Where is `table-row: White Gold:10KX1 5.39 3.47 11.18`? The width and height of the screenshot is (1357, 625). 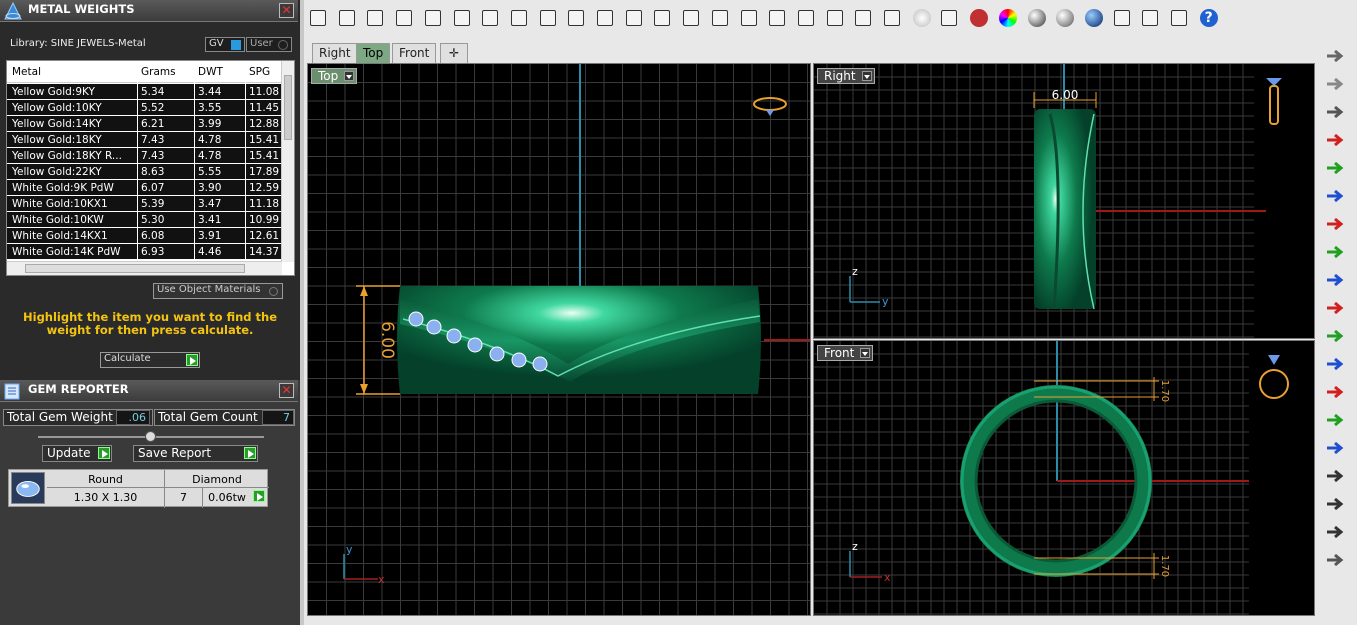 table-row: White Gold:10KX1 5.39 3.47 11.18 is located at coordinates (144, 204).